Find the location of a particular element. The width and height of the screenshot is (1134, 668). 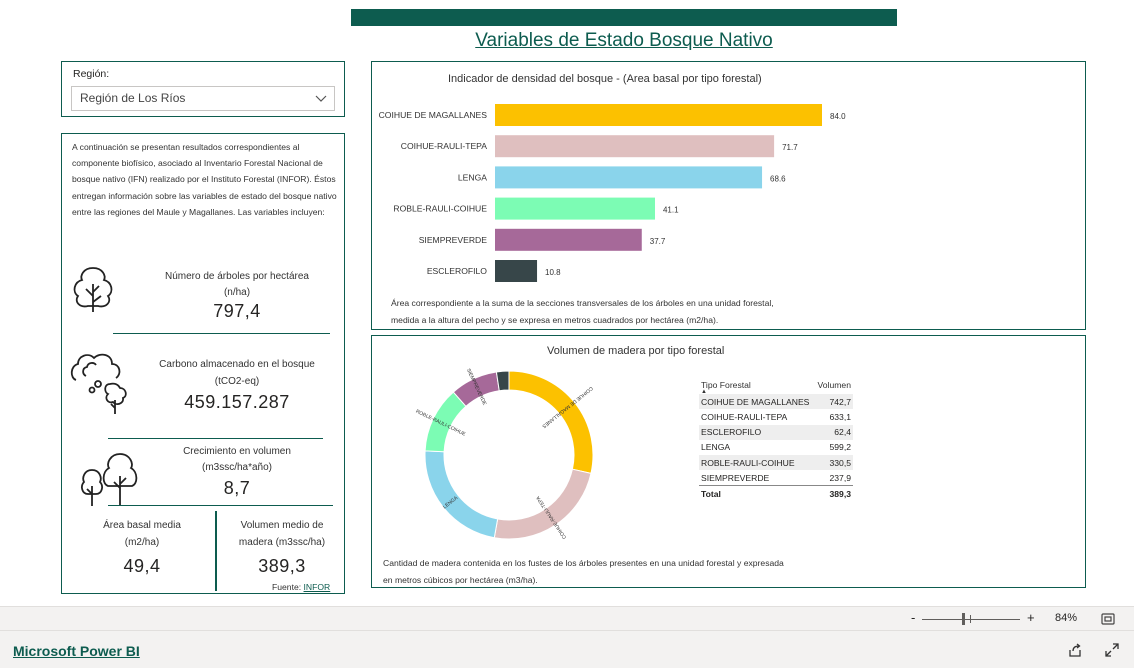

source-note: Fuente: INFOR is located at coordinates (301, 587).